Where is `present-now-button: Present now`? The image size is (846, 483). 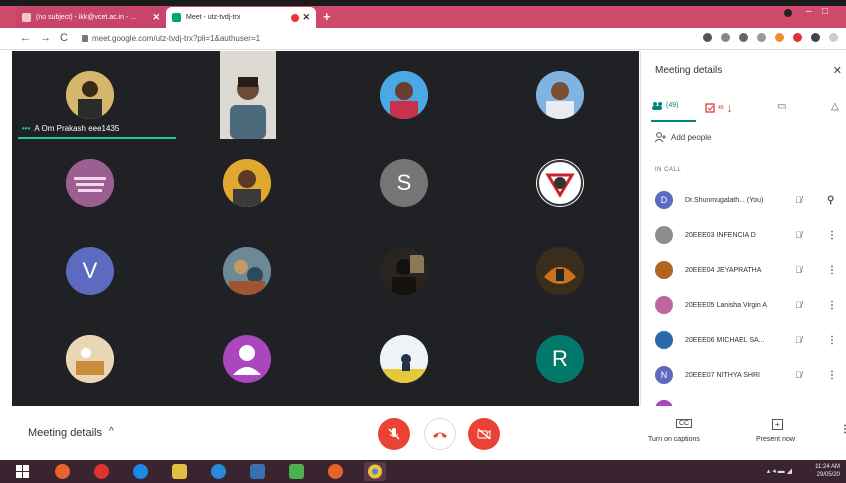 present-now-button: Present now is located at coordinates (775, 439).